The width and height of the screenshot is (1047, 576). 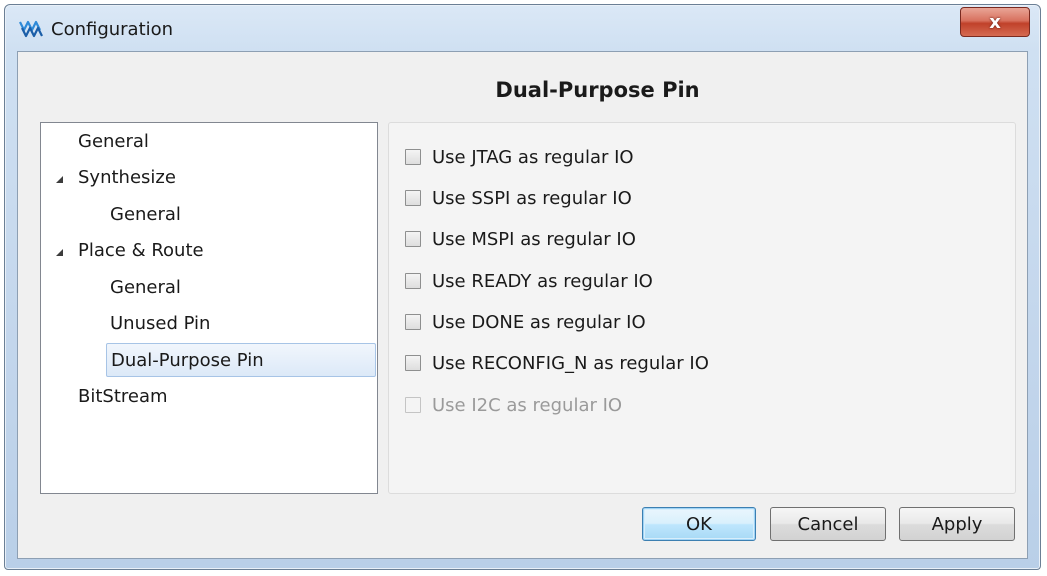 I want to click on tree-item-dual-purpose-pin: Dual-Purpose Pin, so click(x=241, y=360).